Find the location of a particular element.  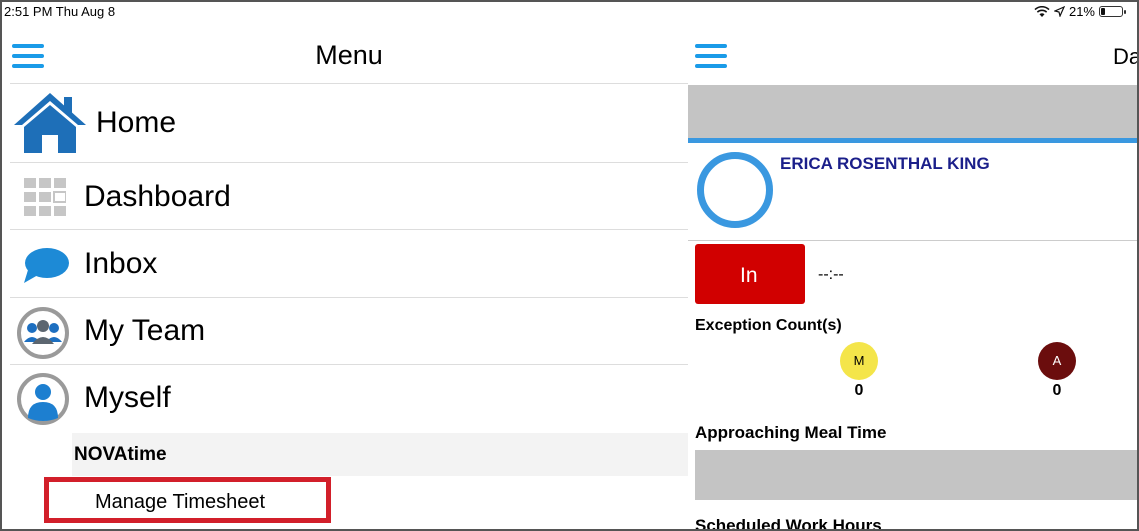

wifi-icon is located at coordinates (1042, 11).